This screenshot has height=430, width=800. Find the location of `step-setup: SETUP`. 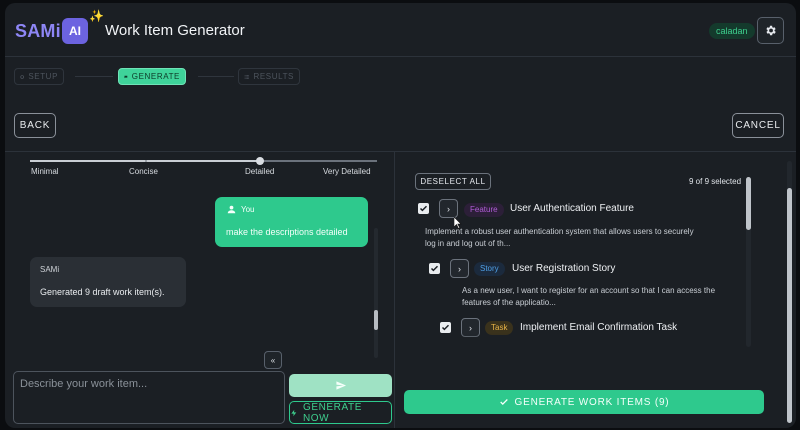

step-setup: SETUP is located at coordinates (39, 76).